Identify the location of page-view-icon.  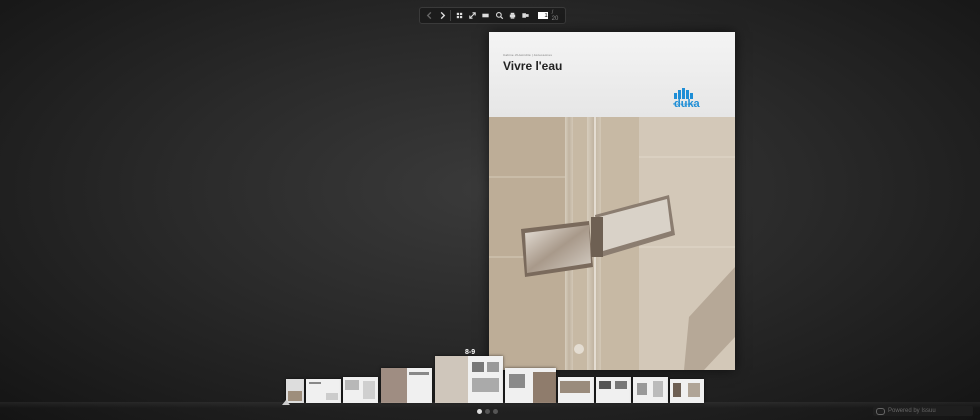
(486, 15).